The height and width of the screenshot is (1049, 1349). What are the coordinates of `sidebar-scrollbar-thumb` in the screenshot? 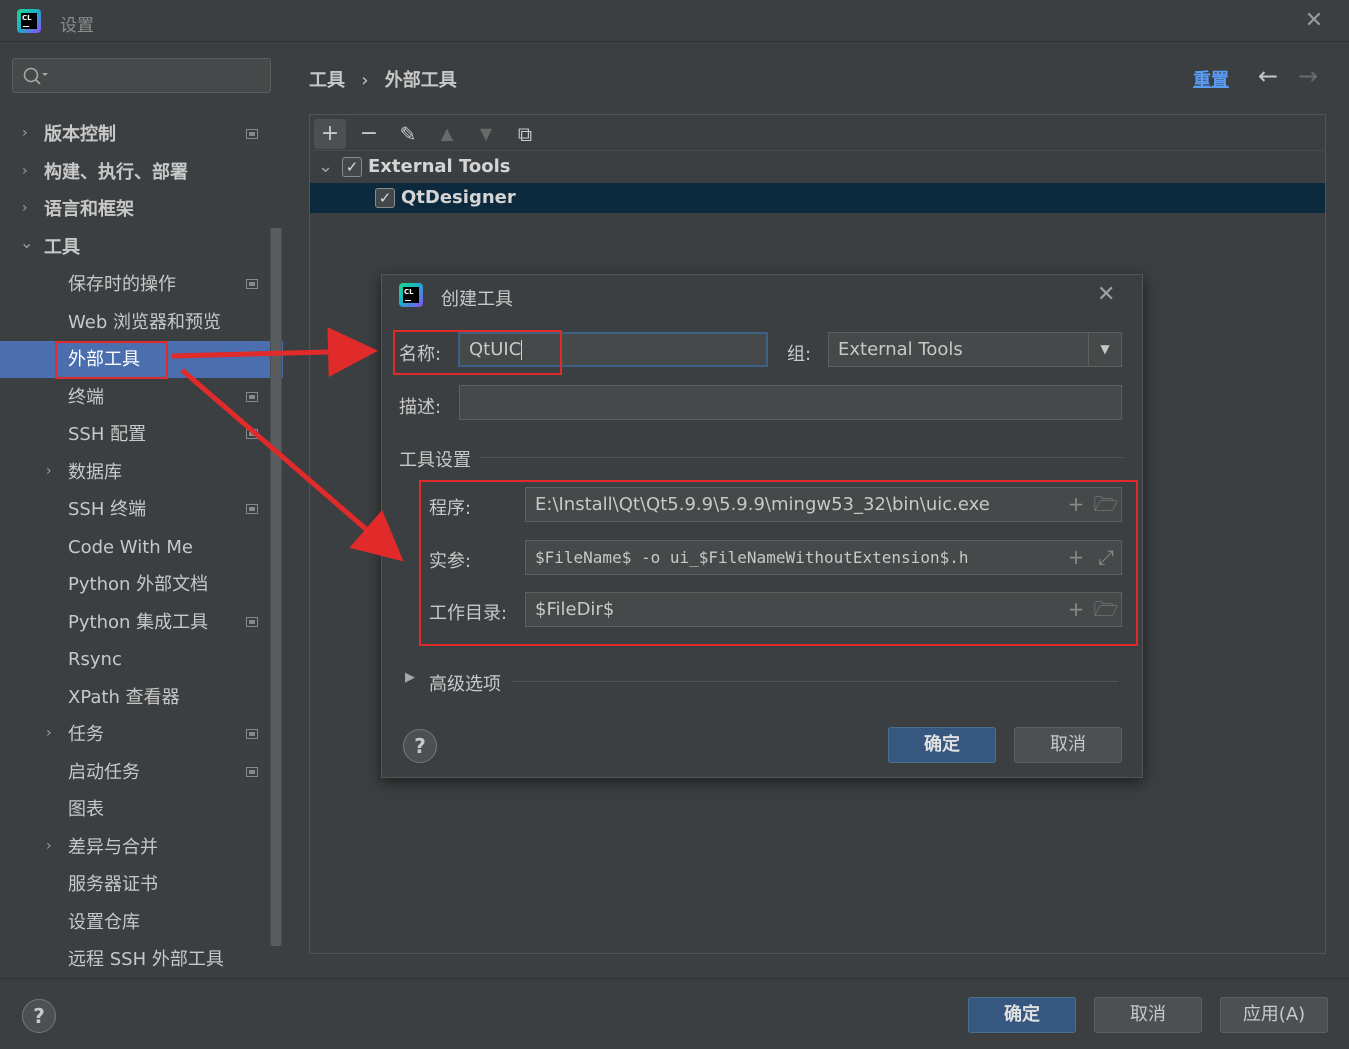 It's located at (276, 587).